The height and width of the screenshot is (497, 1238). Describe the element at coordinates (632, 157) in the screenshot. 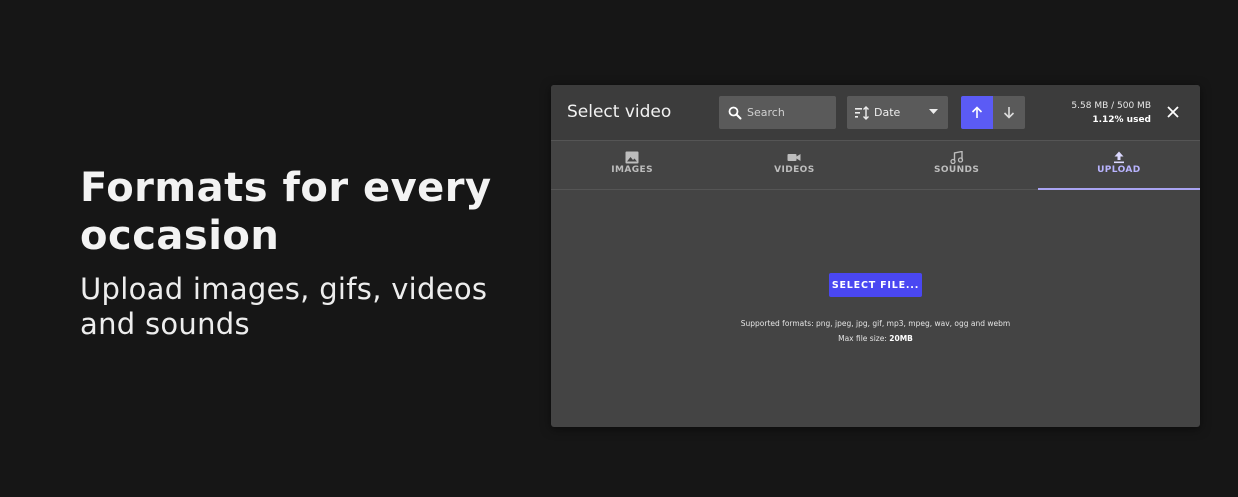

I see `image-icon` at that location.